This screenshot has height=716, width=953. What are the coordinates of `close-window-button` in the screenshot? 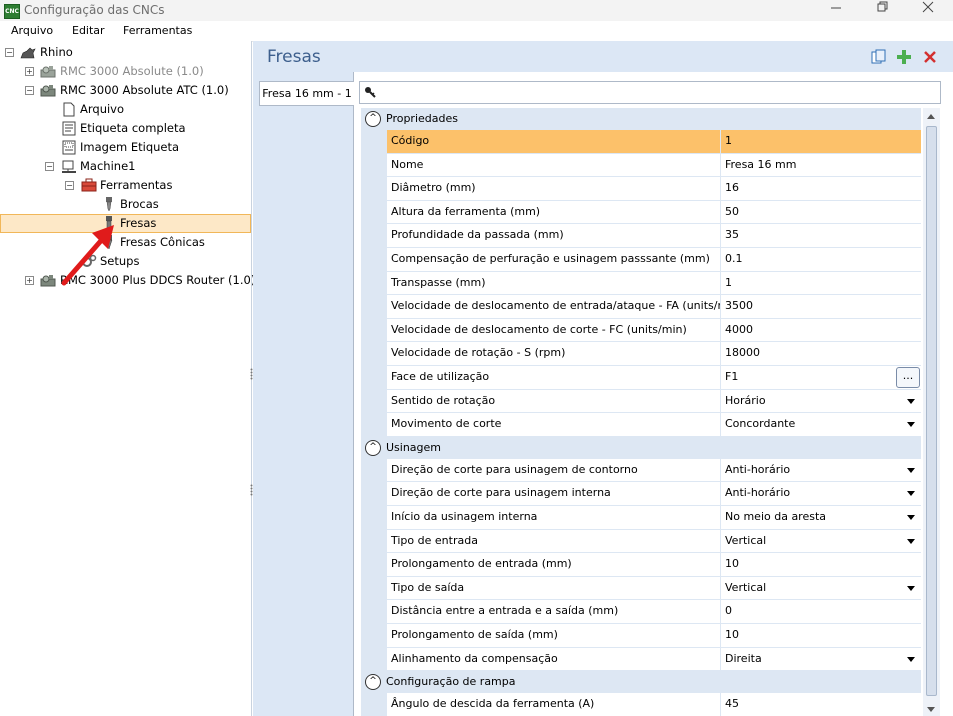 It's located at (928, 10).